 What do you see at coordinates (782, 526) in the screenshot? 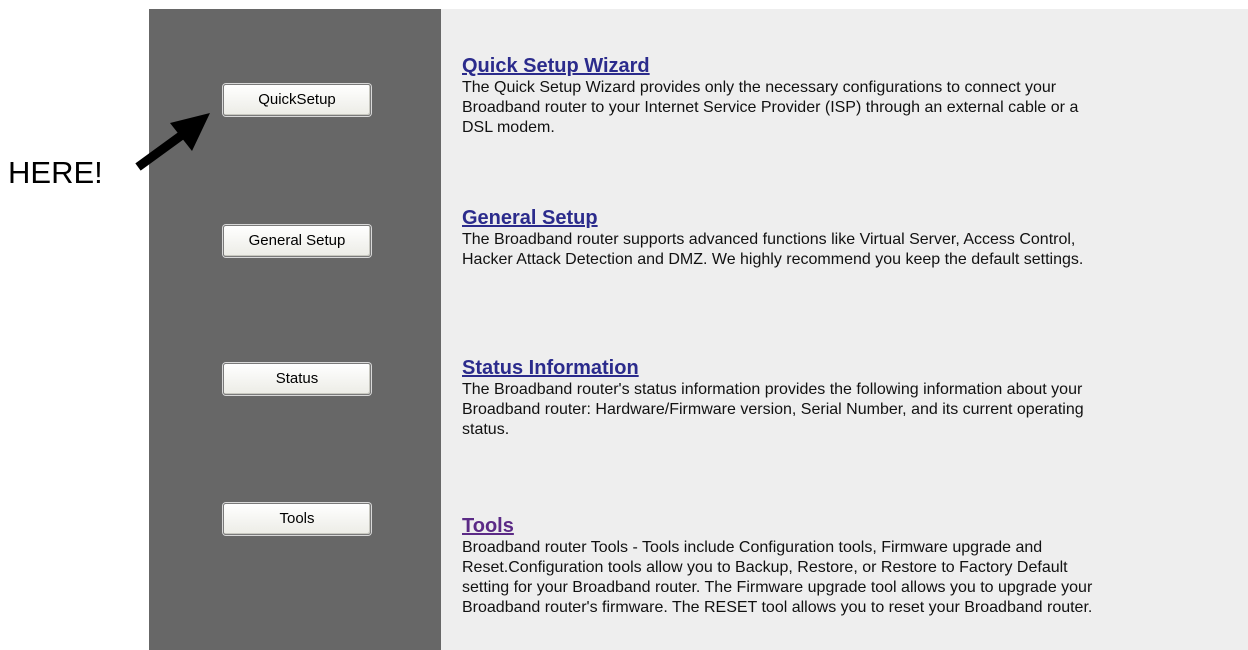
I see `tools-link: Tools` at bounding box center [782, 526].